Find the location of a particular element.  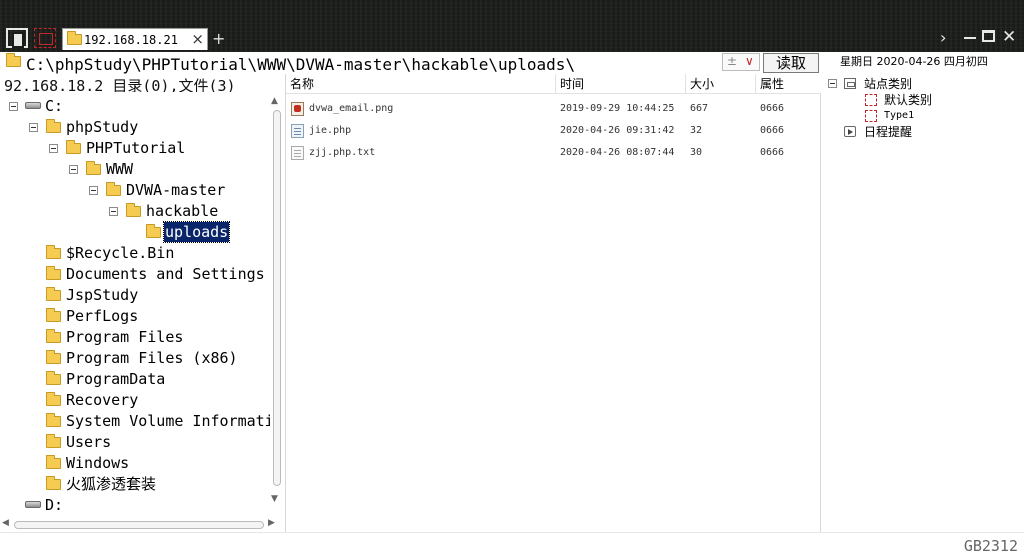

tree-label: System Volume Information is located at coordinates (168, 421).